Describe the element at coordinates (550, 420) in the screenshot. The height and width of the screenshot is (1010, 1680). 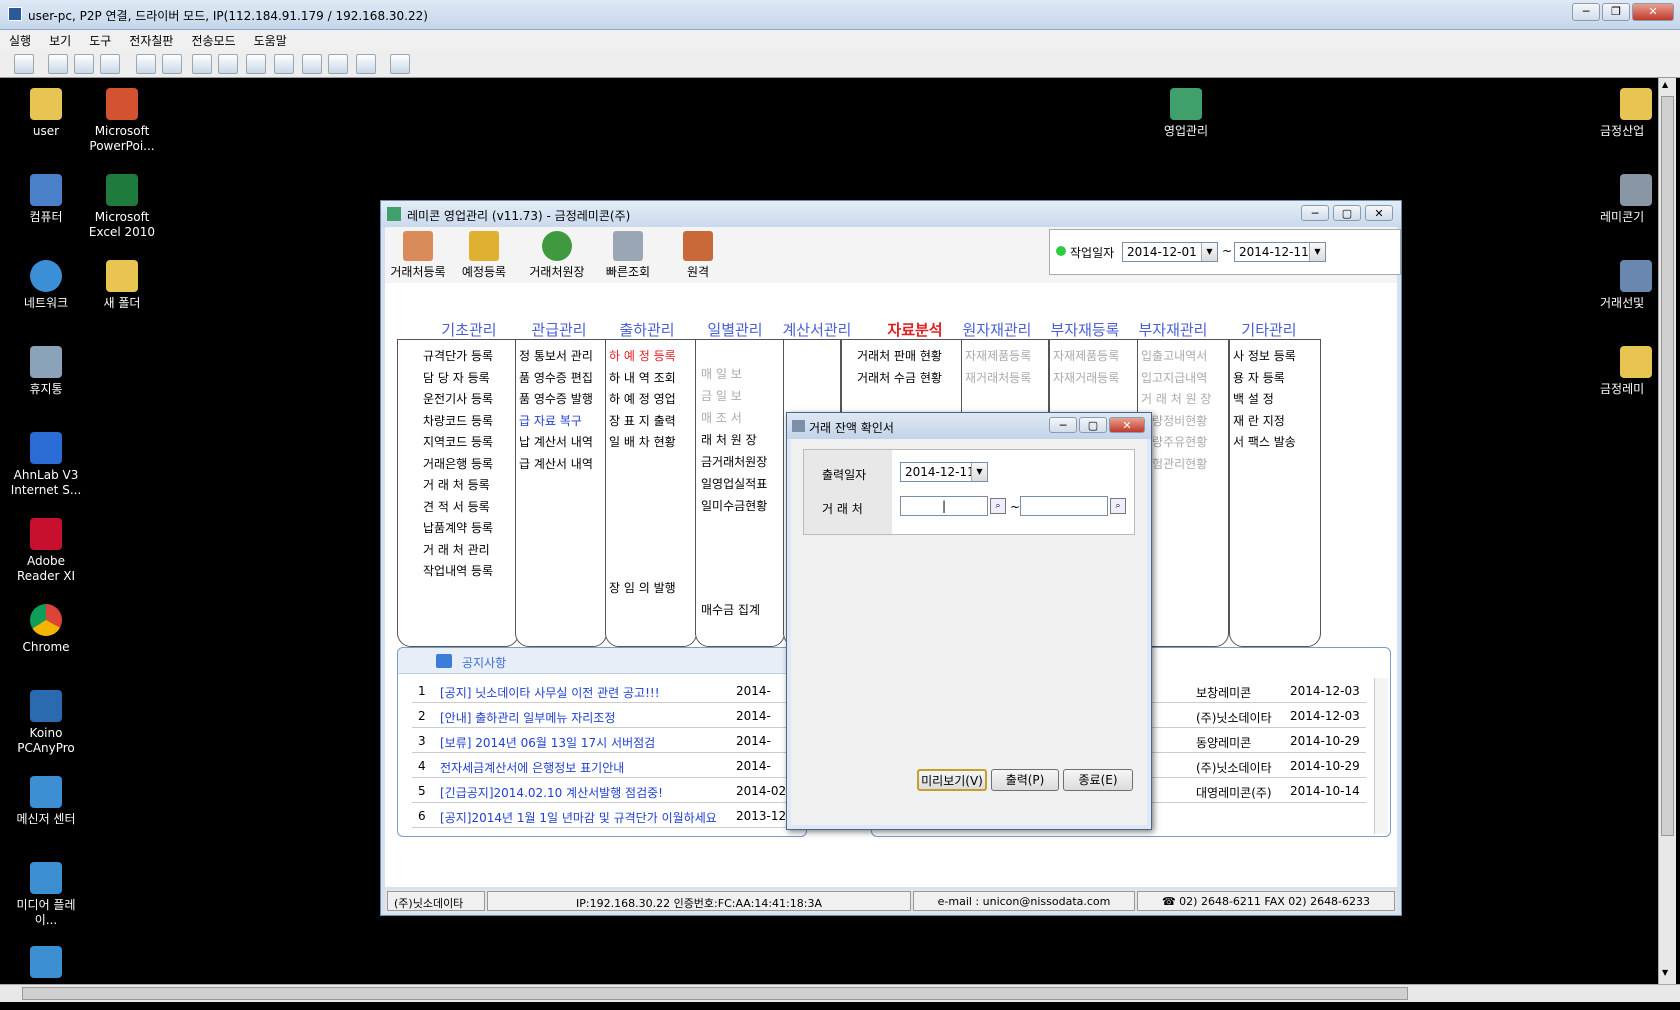
I see `menu-item: 급 자료 복구` at that location.